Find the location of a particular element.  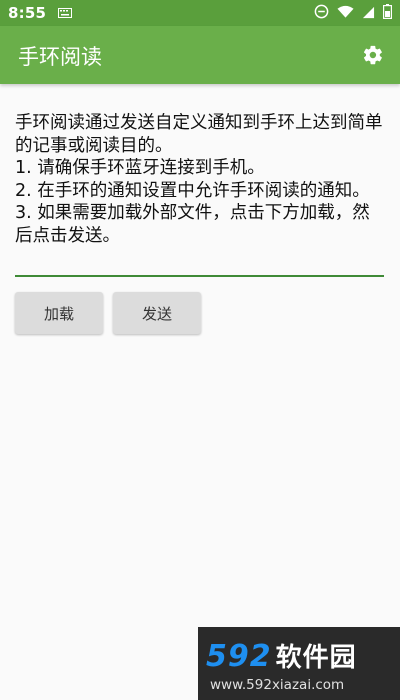

watermark-brand-number: 592 is located at coordinates (239, 656).